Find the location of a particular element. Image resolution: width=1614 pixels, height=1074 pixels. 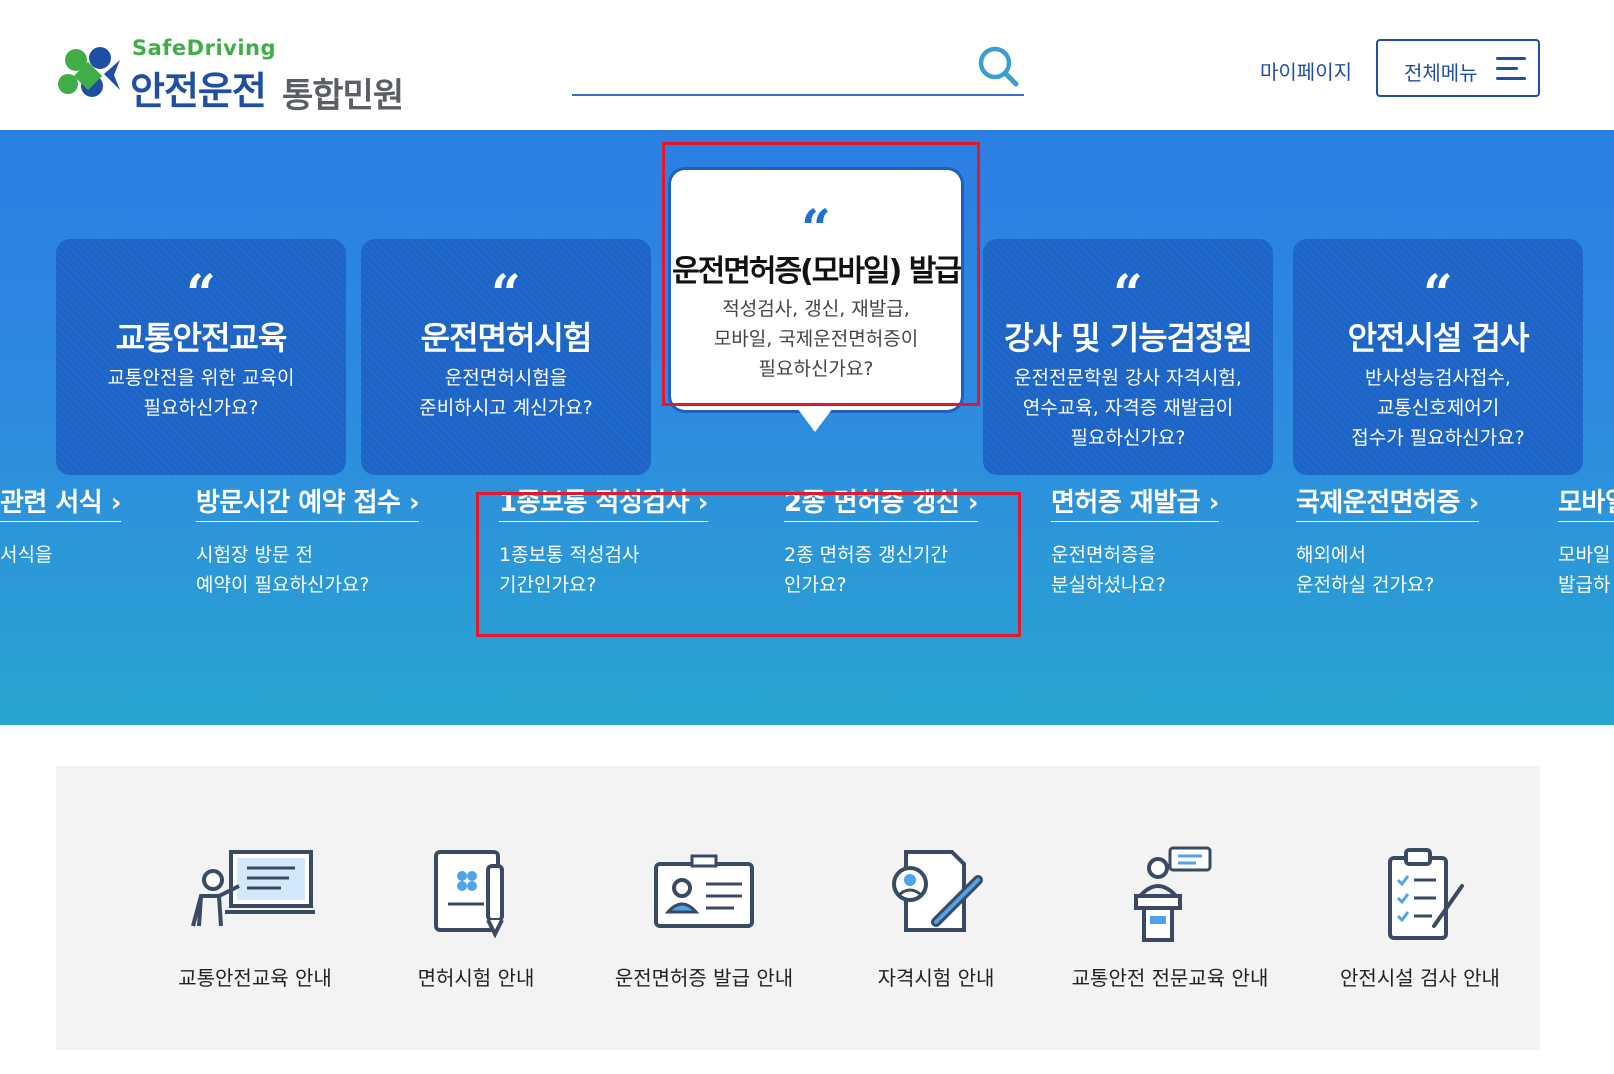

service-license-issuance: 운전면허증 발급 안내 is located at coordinates (704, 926).